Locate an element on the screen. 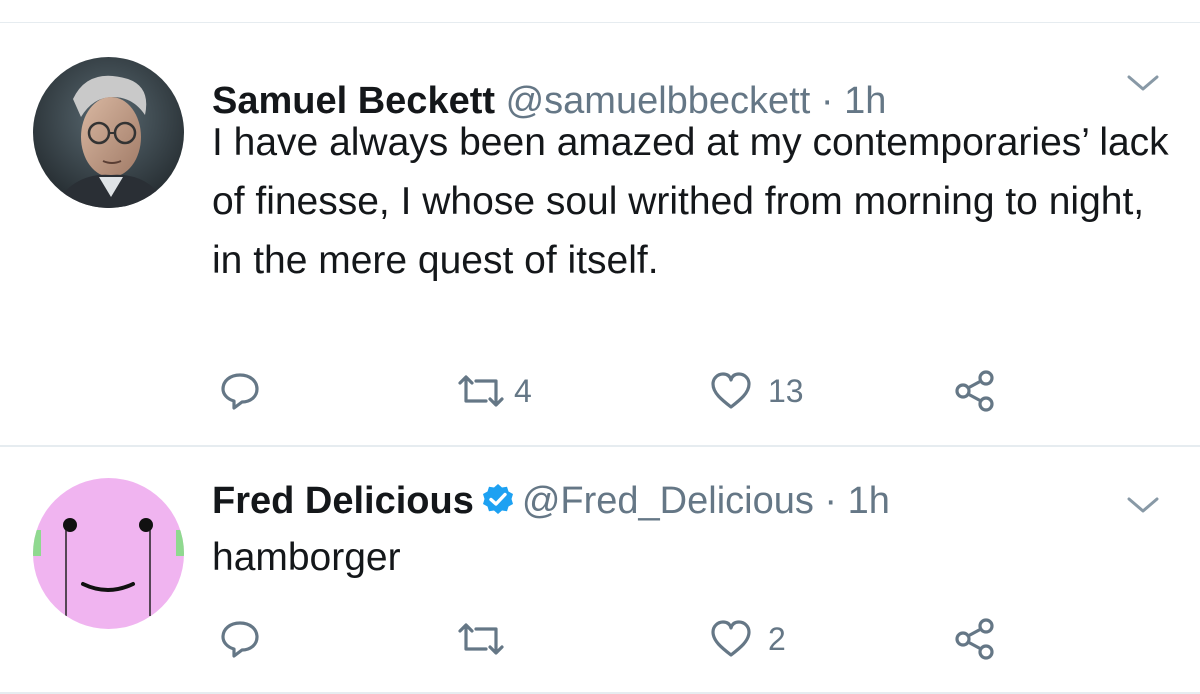 This screenshot has height=694, width=1200. tweet-actions: 2 is located at coordinates (612, 639).